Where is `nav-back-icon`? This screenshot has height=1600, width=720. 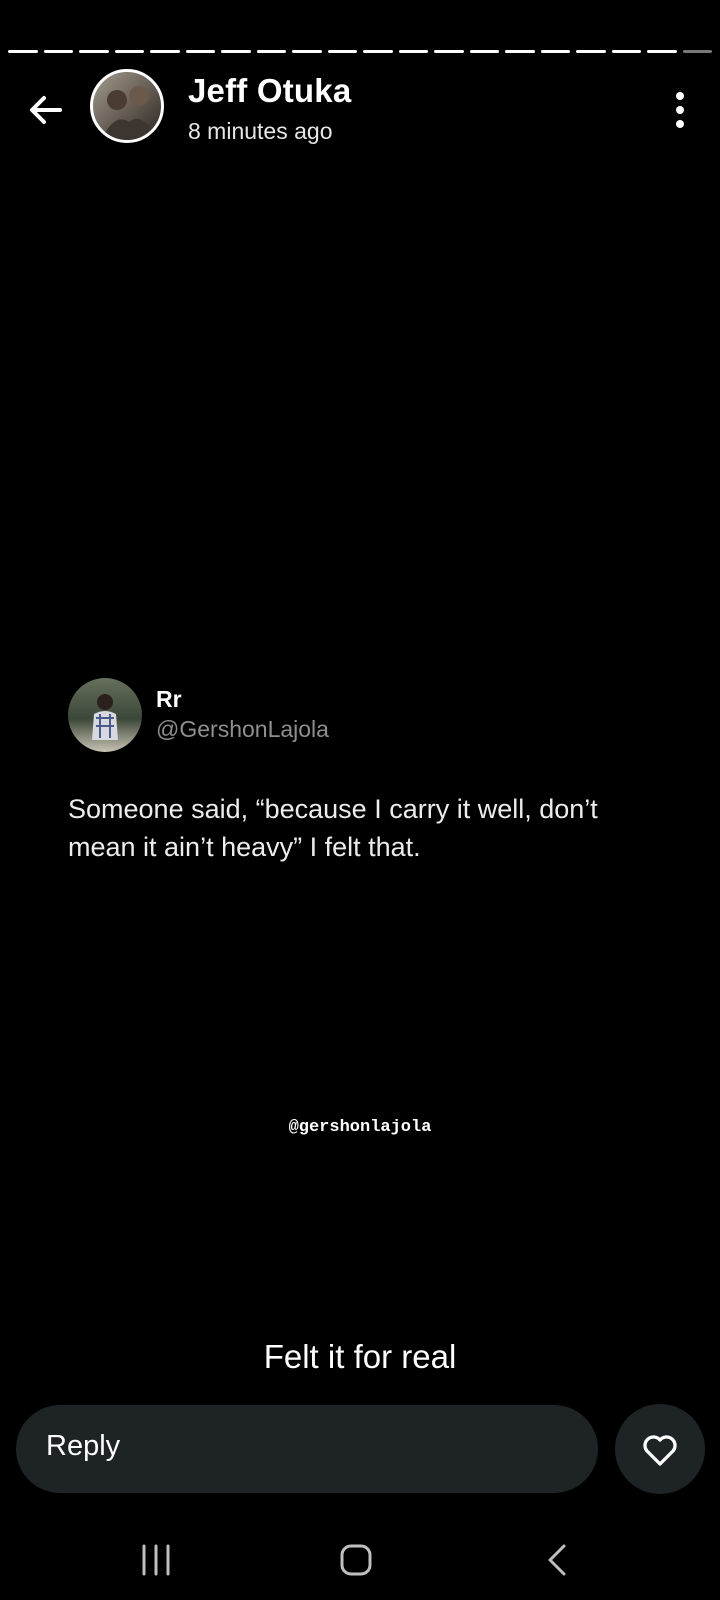 nav-back-icon is located at coordinates (557, 1560).